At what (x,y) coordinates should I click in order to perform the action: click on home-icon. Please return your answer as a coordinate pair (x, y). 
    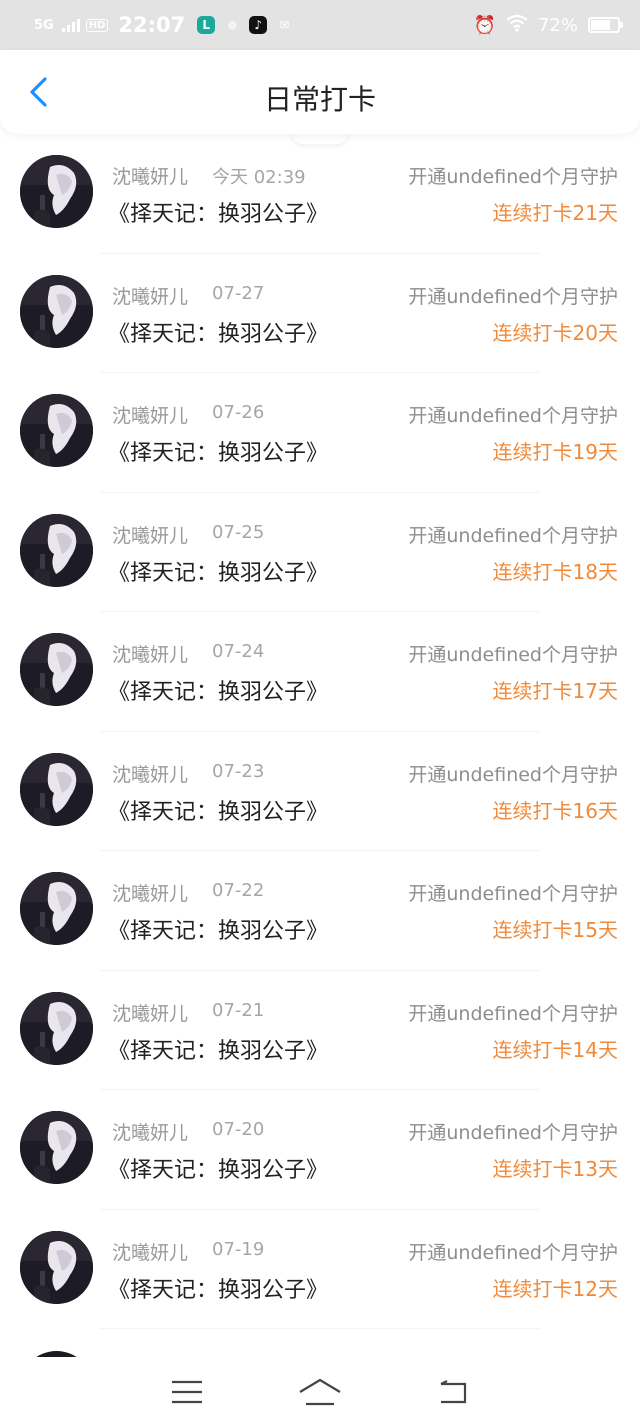
    Looking at the image, I should click on (320, 1392).